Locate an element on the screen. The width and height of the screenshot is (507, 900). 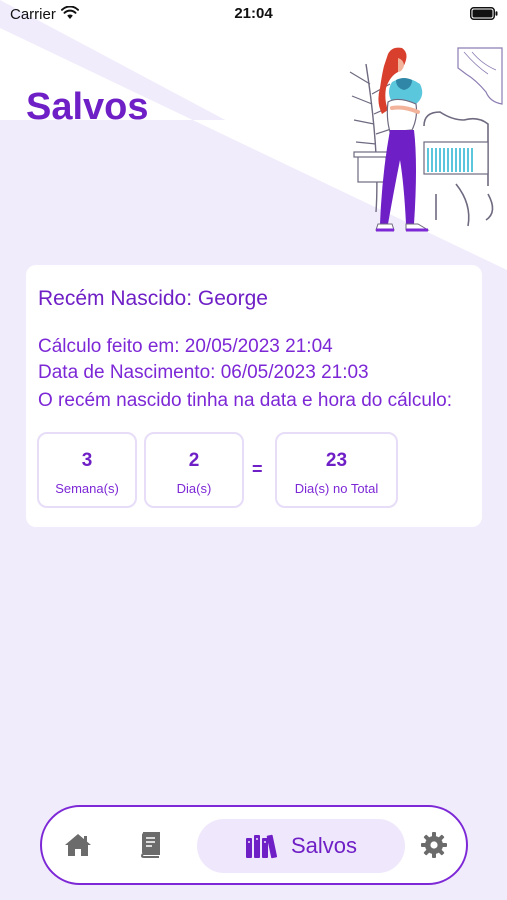
total-days-label: Dia(s) no Total is located at coordinates (336, 488).